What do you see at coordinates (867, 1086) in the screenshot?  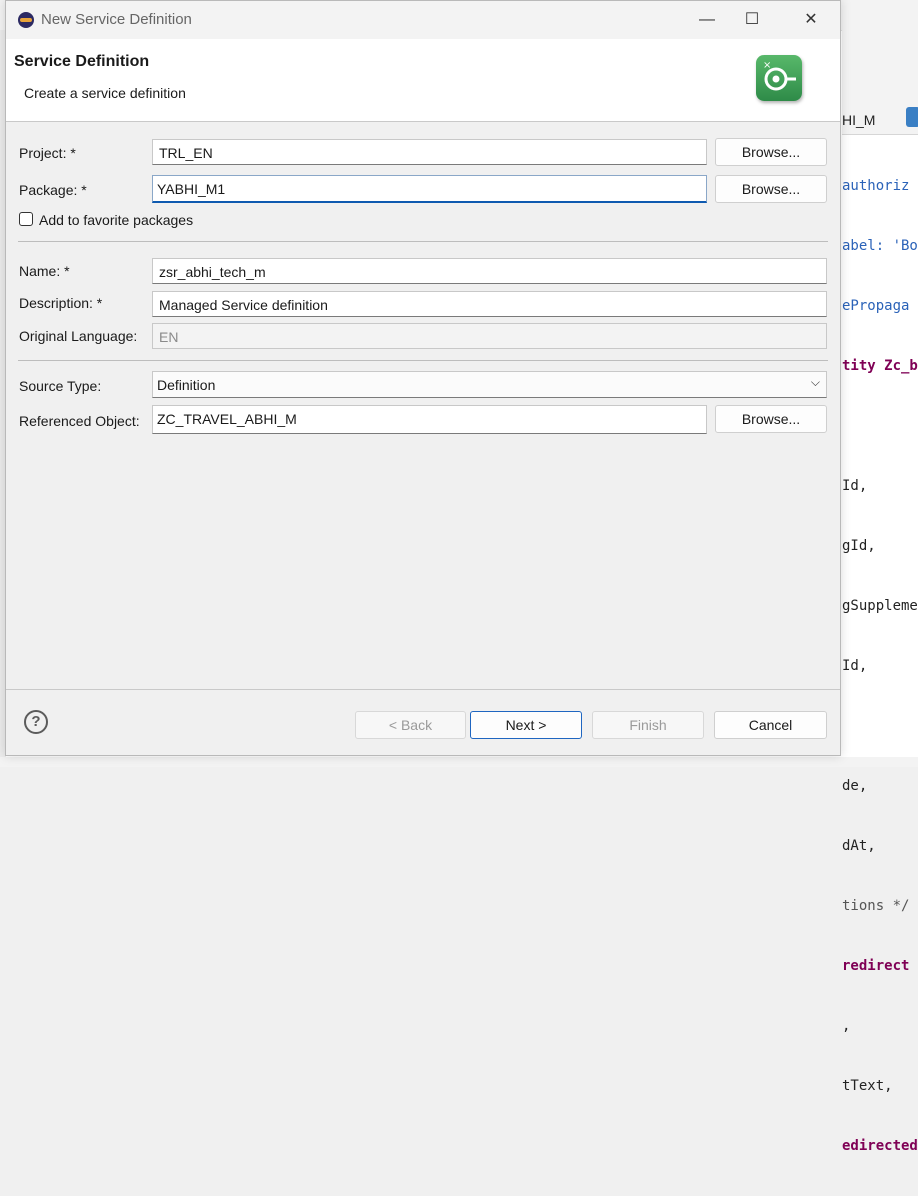 I see `code-line: tText,` at bounding box center [867, 1086].